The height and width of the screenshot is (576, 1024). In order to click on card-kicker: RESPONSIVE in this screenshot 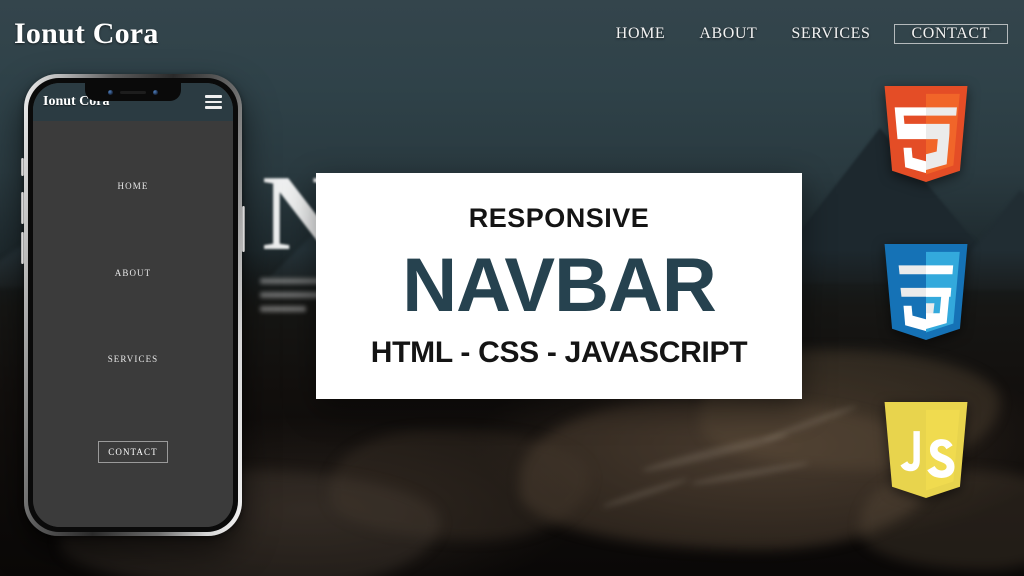, I will do `click(559, 217)`.